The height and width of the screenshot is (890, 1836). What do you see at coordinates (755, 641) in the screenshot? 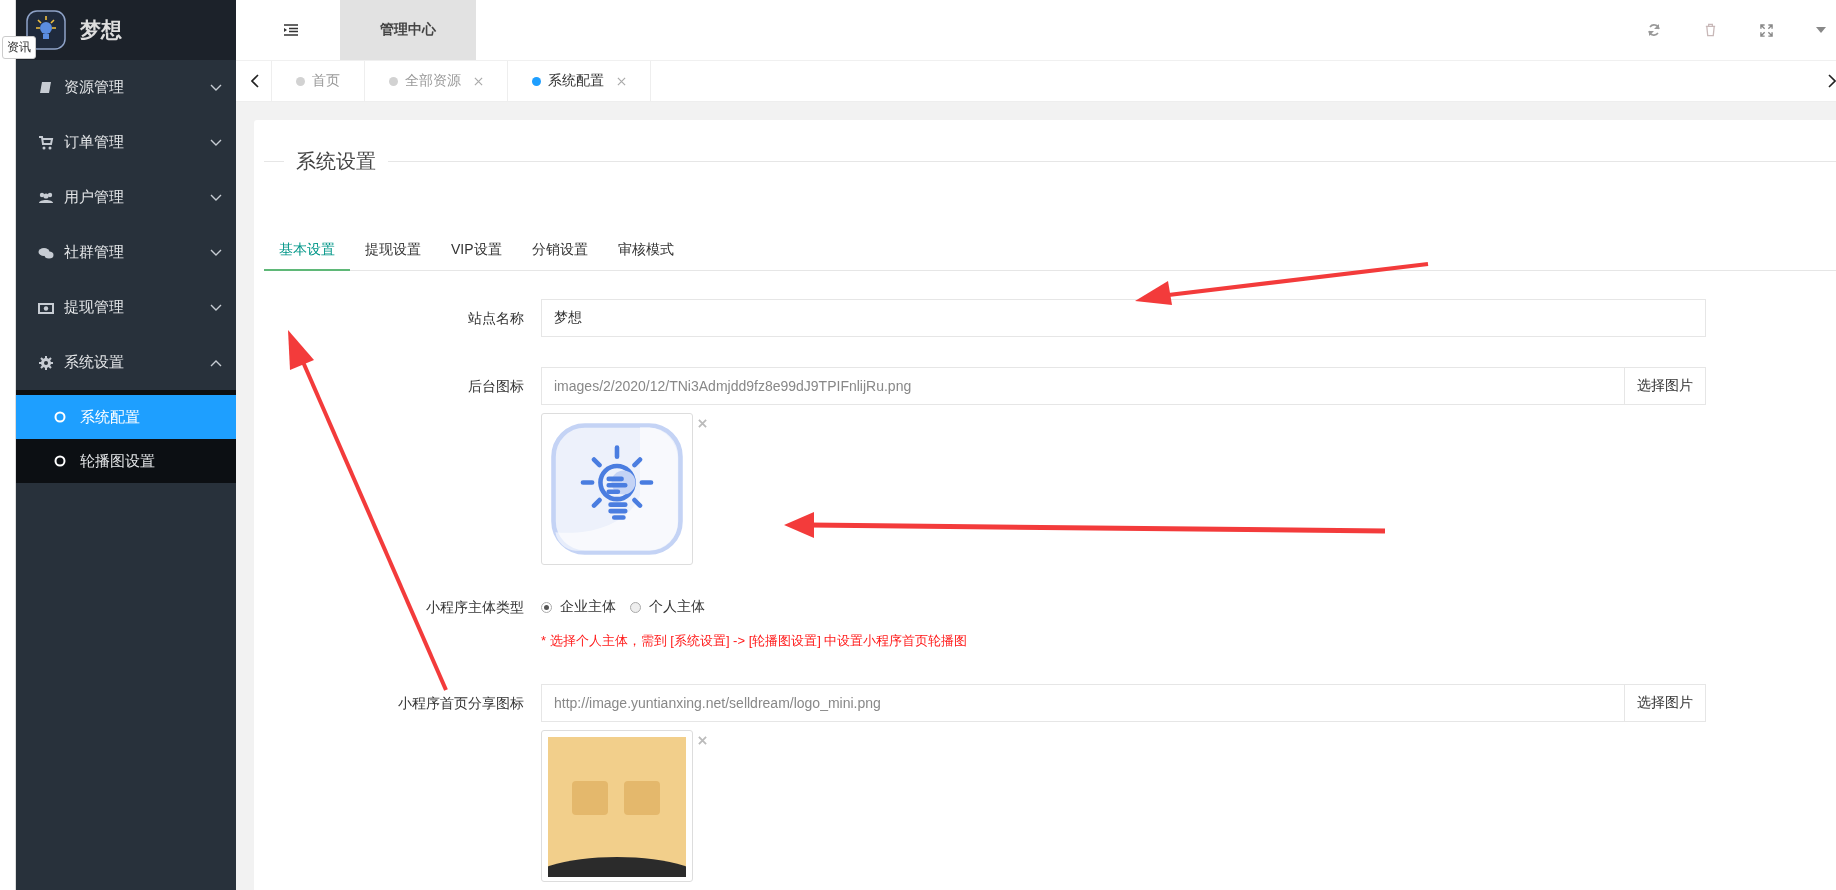
I see `hint-text: * 选择个人主体，需到 [系统设置] -> [轮播图设置] 中设置小程序首页轮播图` at bounding box center [755, 641].